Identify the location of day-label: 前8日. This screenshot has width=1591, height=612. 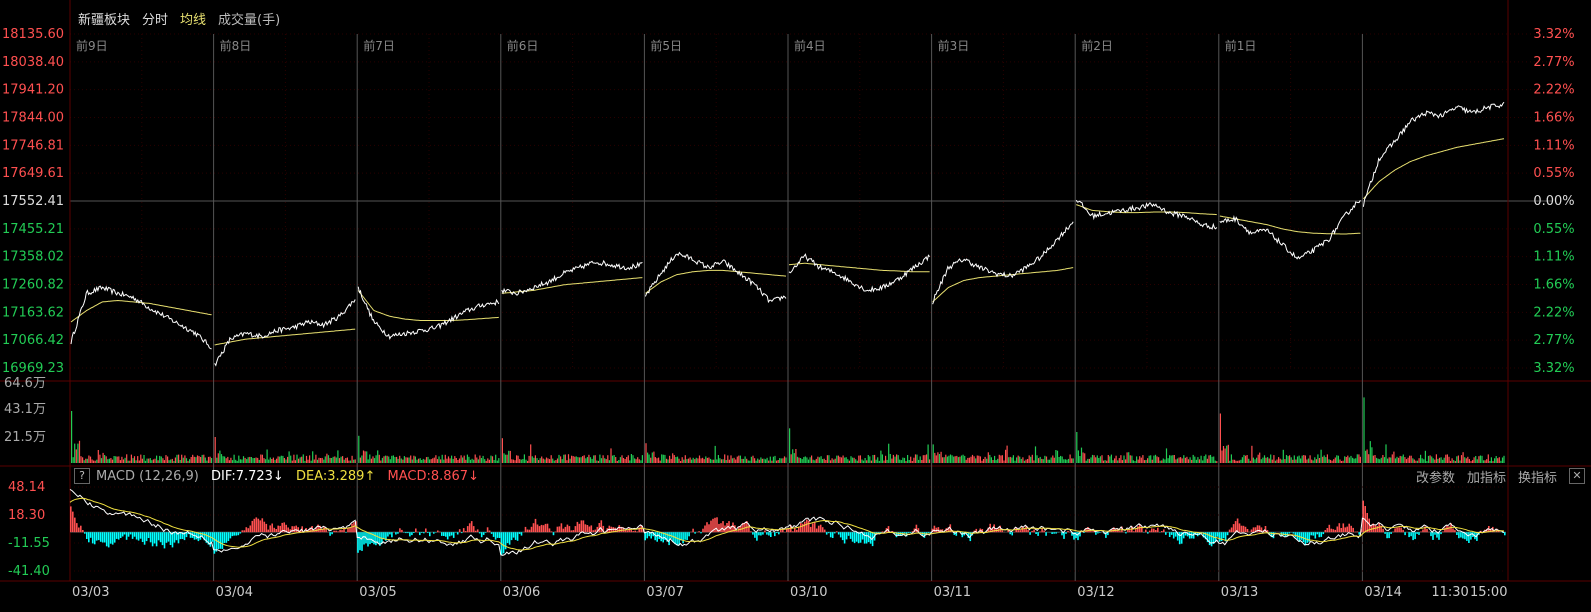
(236, 45).